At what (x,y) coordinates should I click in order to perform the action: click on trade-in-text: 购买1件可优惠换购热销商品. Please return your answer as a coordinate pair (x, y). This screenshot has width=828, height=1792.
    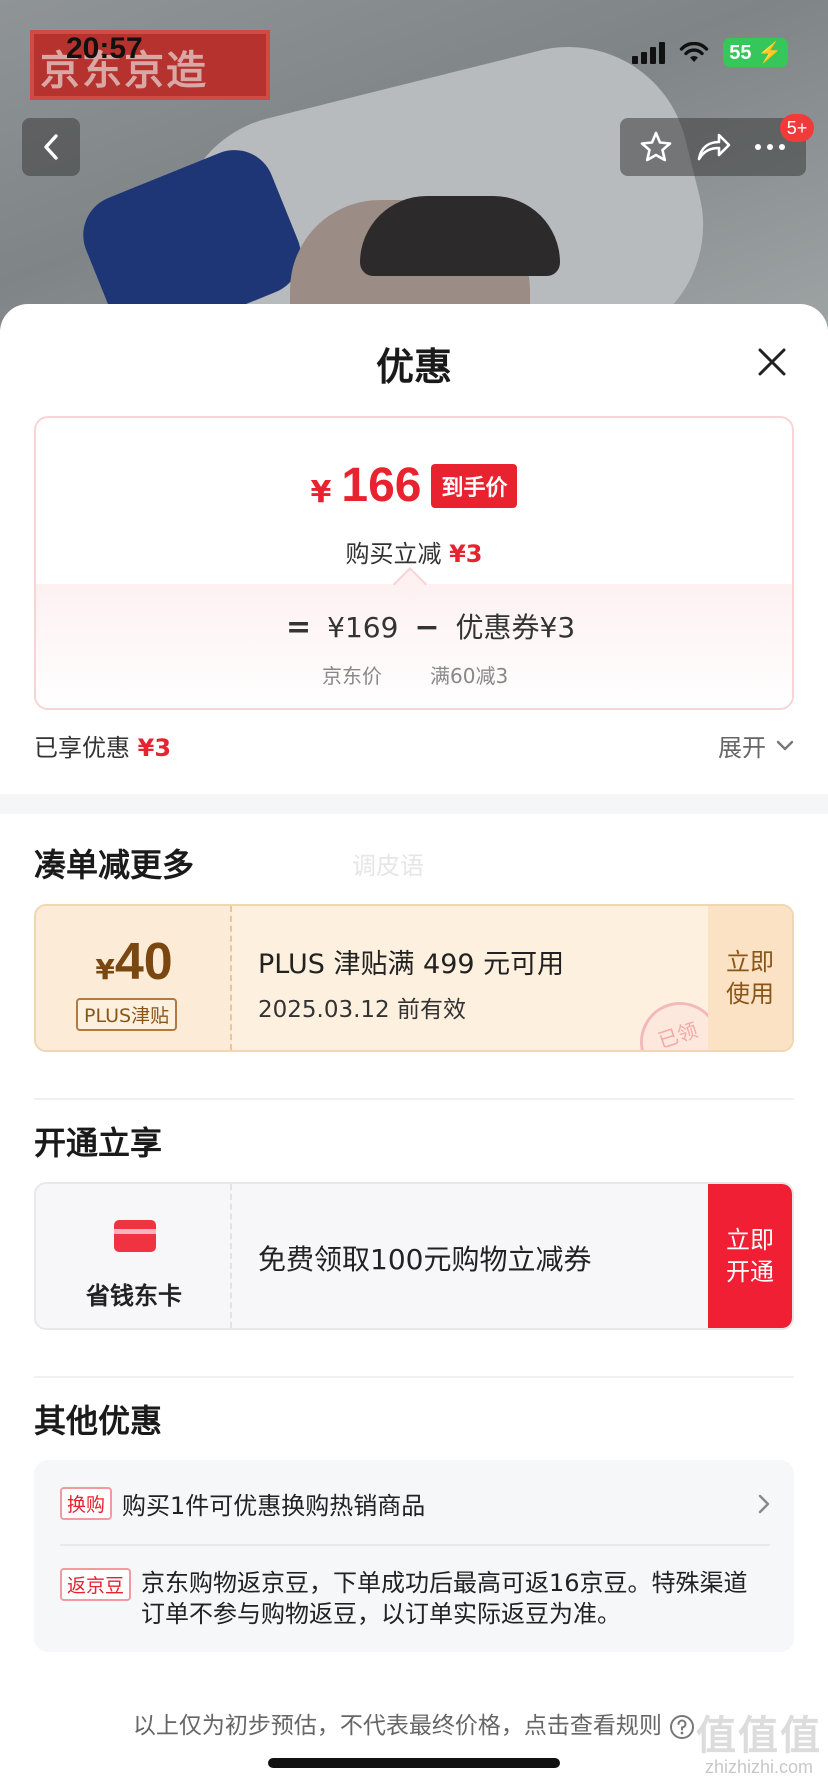
    Looking at the image, I should click on (274, 1506).